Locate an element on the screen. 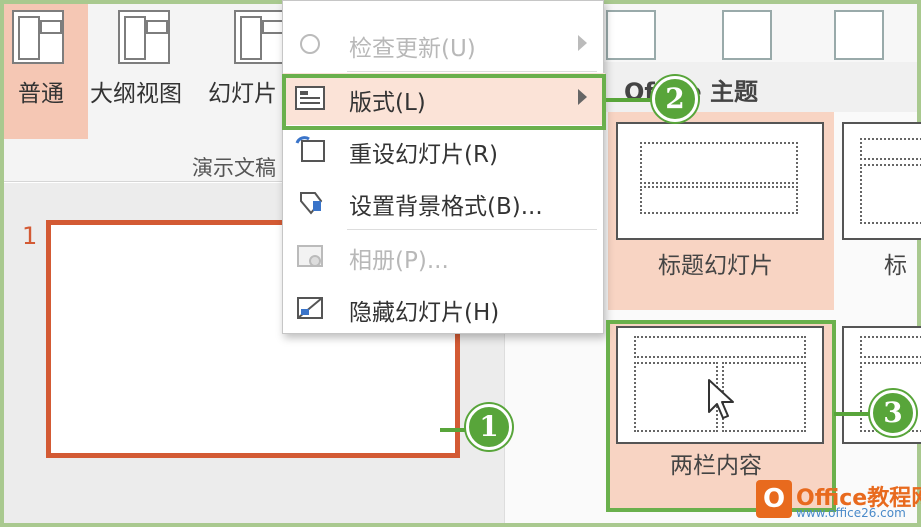 The image size is (921, 527). outline-view-icon is located at coordinates (144, 37).